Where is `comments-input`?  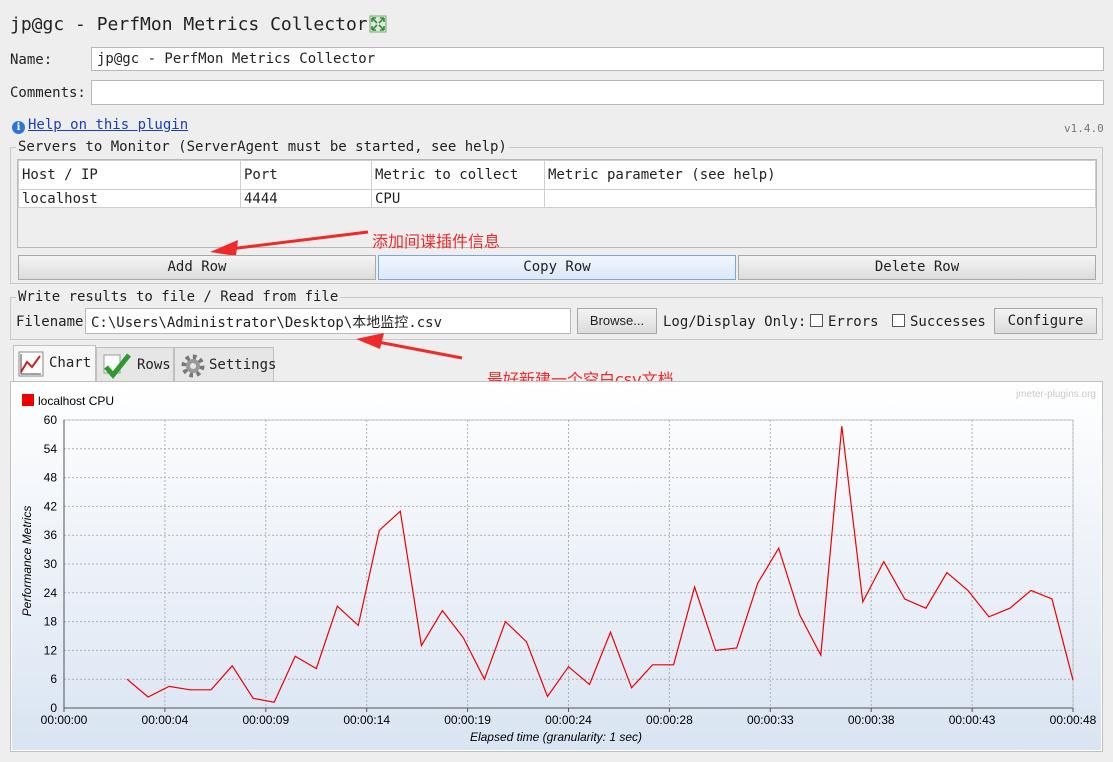 comments-input is located at coordinates (597, 92).